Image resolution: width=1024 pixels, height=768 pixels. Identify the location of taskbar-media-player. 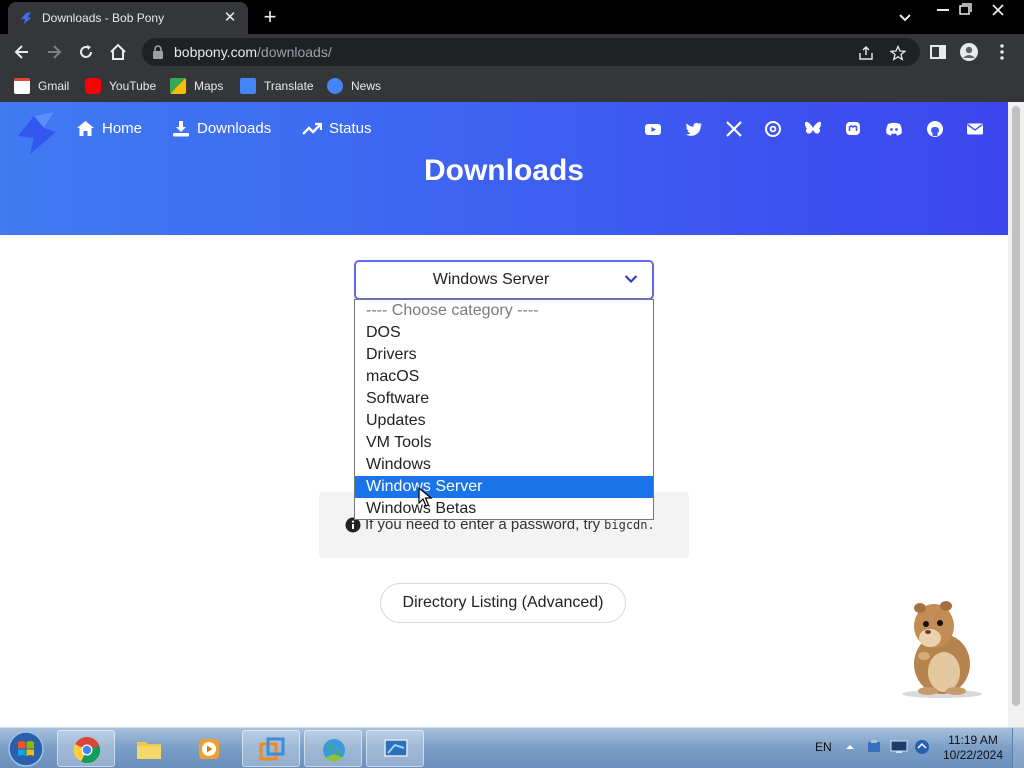
(209, 748).